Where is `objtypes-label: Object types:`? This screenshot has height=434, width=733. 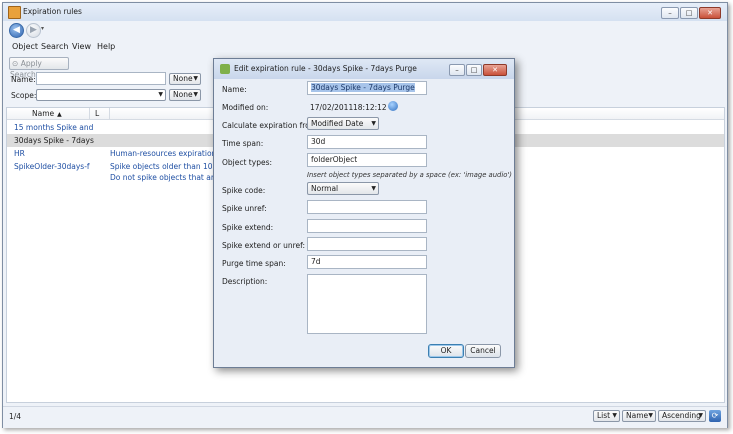
objtypes-label: Object types: is located at coordinates (247, 162).